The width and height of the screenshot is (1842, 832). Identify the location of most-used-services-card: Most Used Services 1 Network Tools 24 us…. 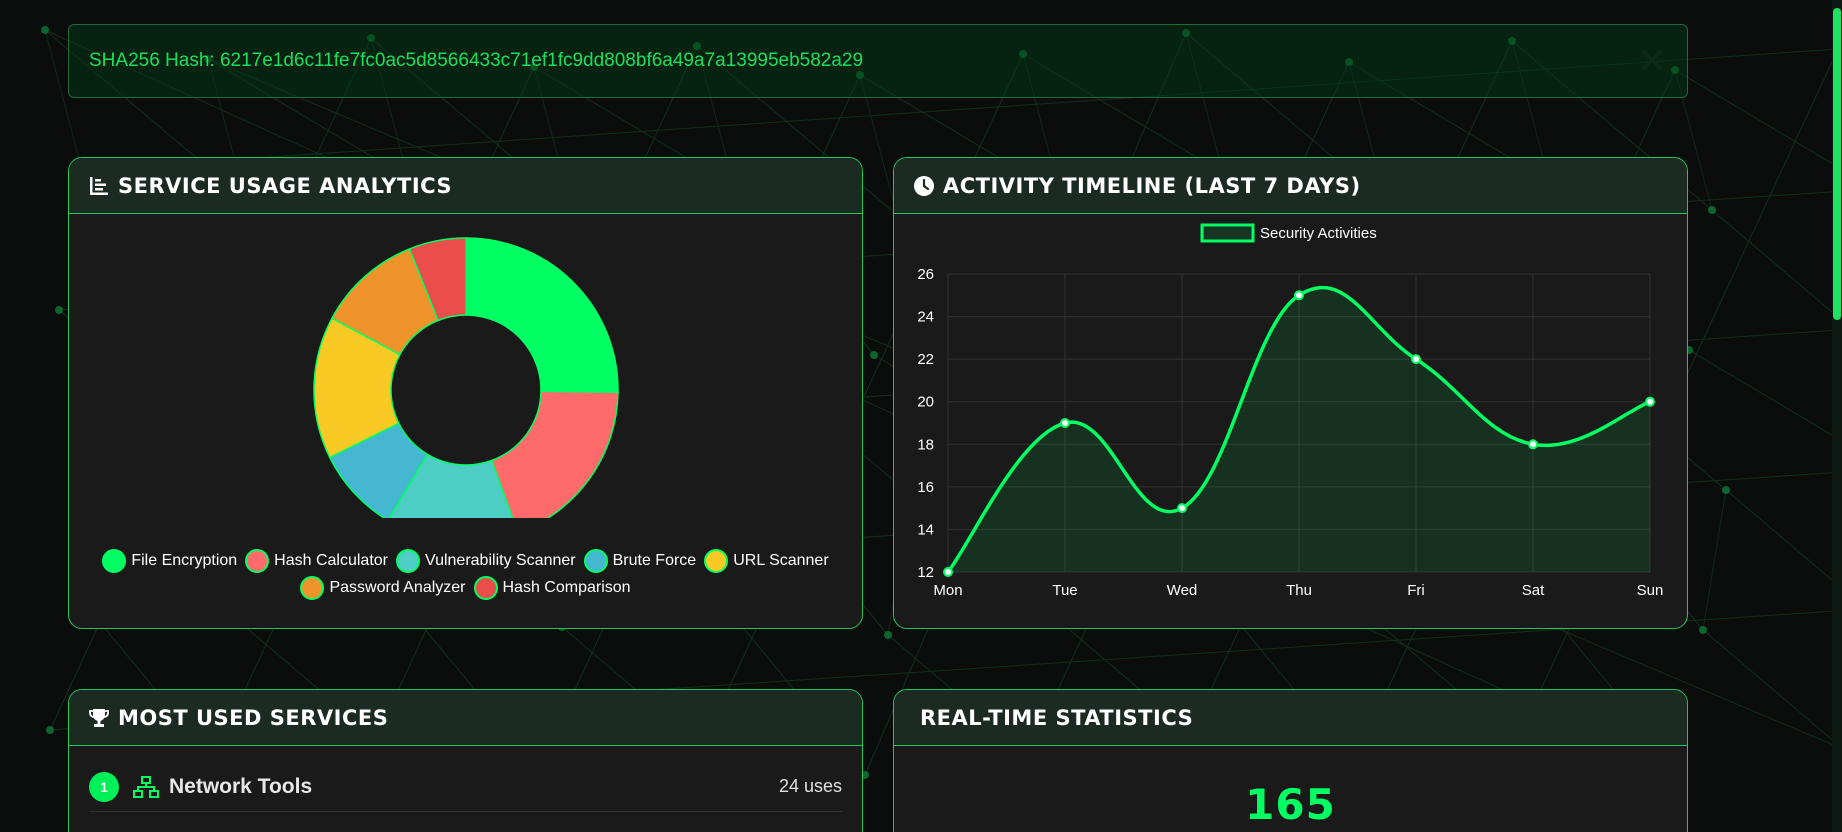
(465, 760).